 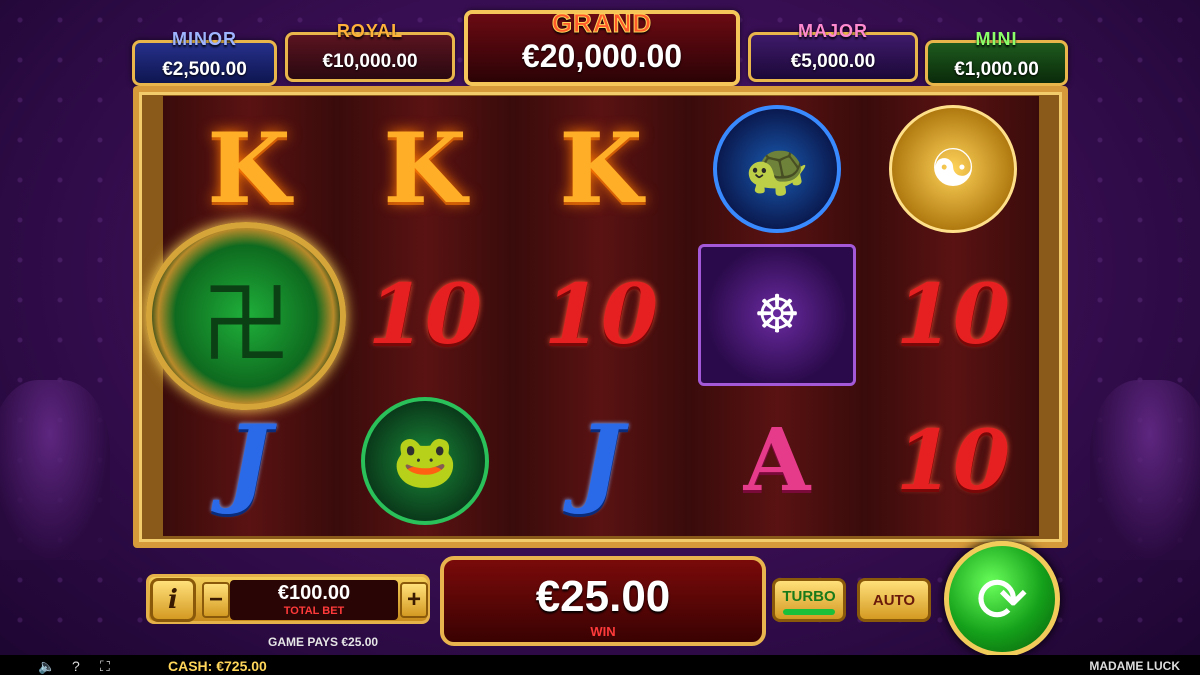 What do you see at coordinates (370, 31) in the screenshot?
I see `jackpot-royal-name: ROYAL` at bounding box center [370, 31].